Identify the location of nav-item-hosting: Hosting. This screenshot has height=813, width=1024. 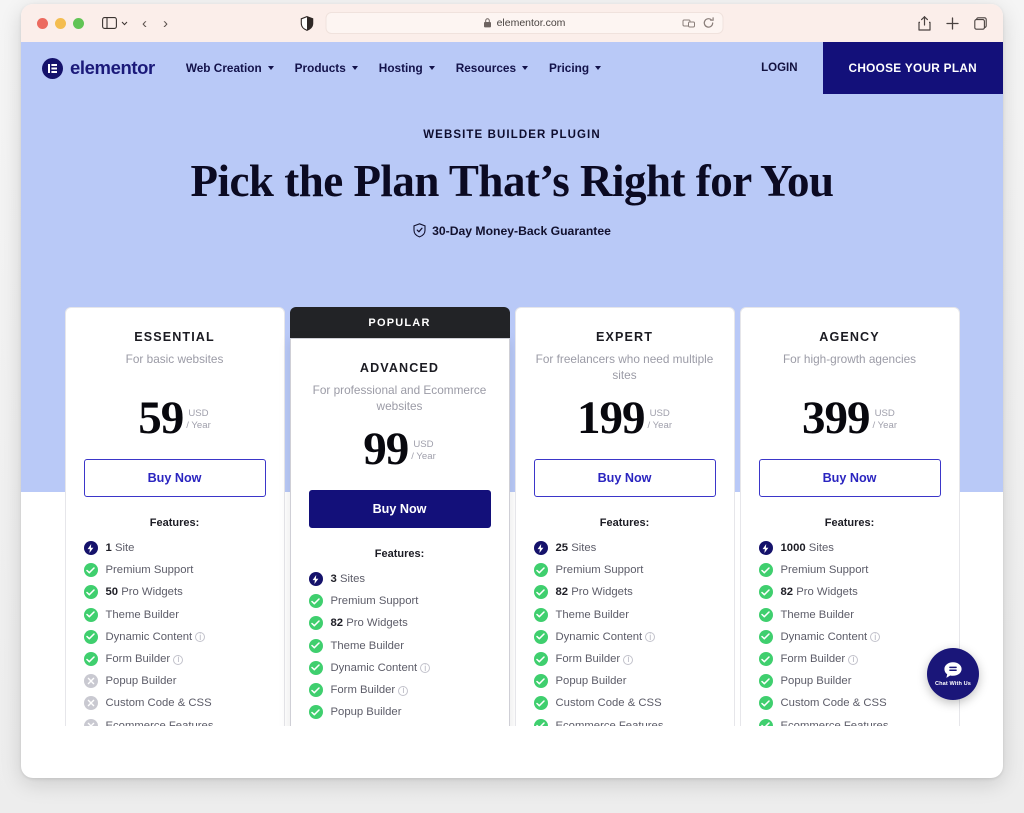
(407, 68).